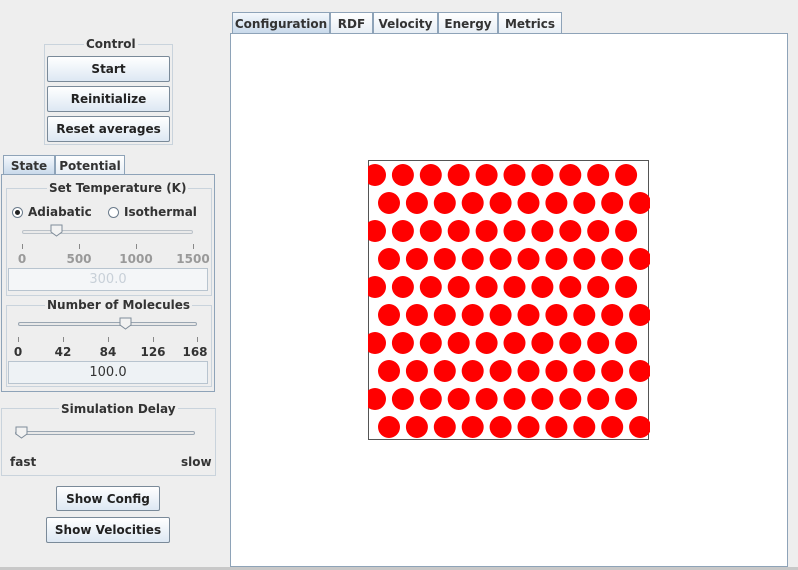  Describe the element at coordinates (108, 99) in the screenshot. I see `reinitialize-button: Reinitialize` at that location.